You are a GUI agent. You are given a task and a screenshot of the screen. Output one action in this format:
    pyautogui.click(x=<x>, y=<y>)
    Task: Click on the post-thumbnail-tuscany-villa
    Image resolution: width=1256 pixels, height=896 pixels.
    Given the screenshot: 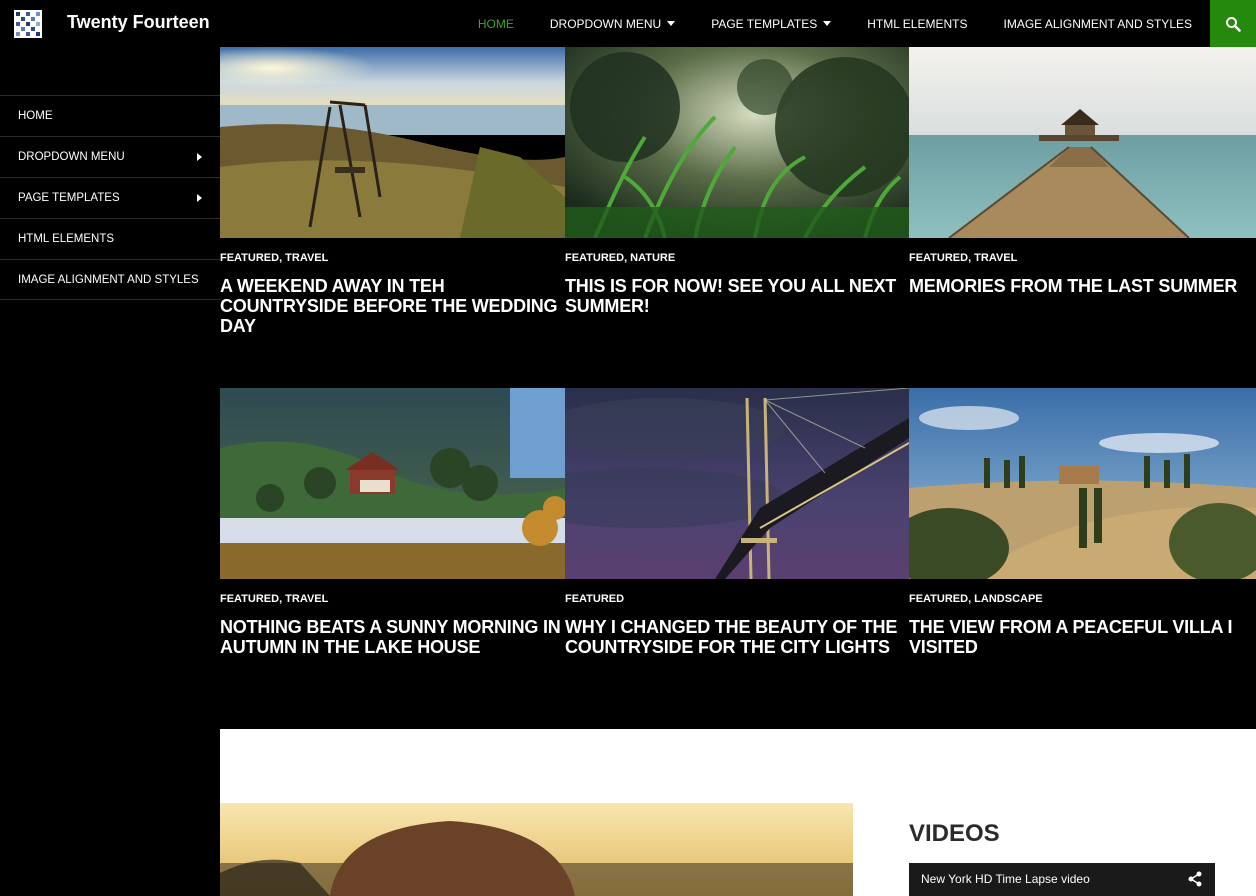 What is the action you would take?
    pyautogui.click(x=1082, y=483)
    